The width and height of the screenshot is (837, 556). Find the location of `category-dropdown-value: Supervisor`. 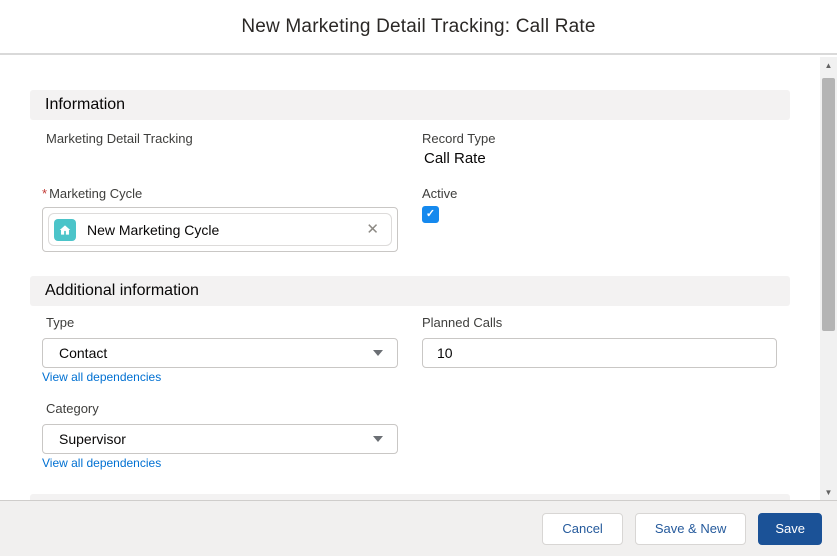

category-dropdown-value: Supervisor is located at coordinates (92, 439).